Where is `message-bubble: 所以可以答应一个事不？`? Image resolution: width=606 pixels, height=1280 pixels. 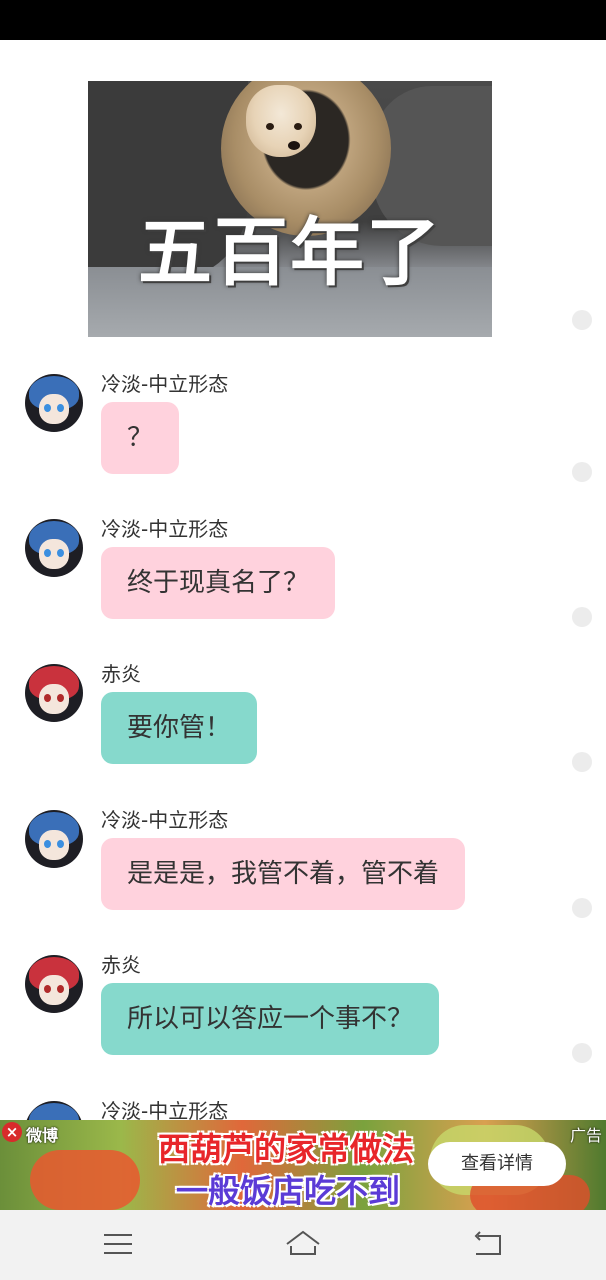
message-bubble: 所以可以答应一个事不？ is located at coordinates (270, 1019).